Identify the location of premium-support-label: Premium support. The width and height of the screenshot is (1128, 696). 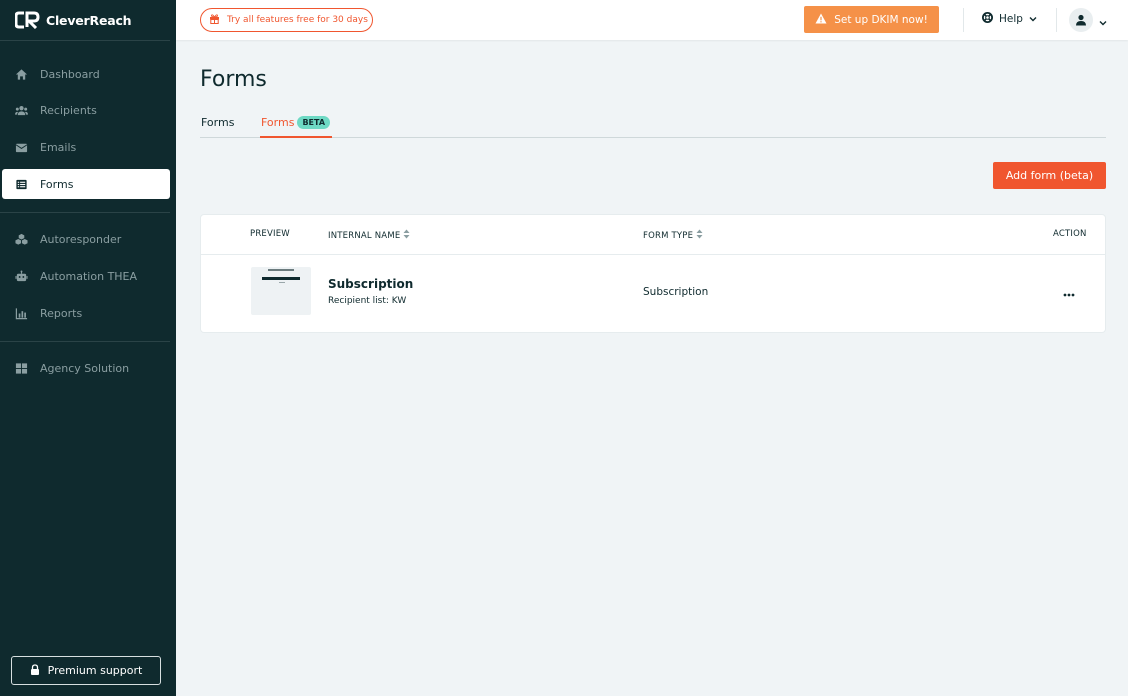
(95, 670).